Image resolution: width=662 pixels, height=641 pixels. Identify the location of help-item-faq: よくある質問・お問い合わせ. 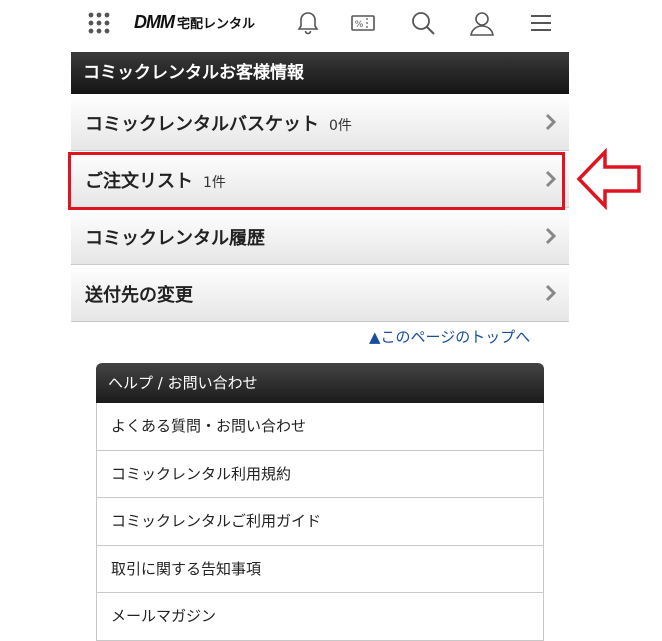
(320, 427).